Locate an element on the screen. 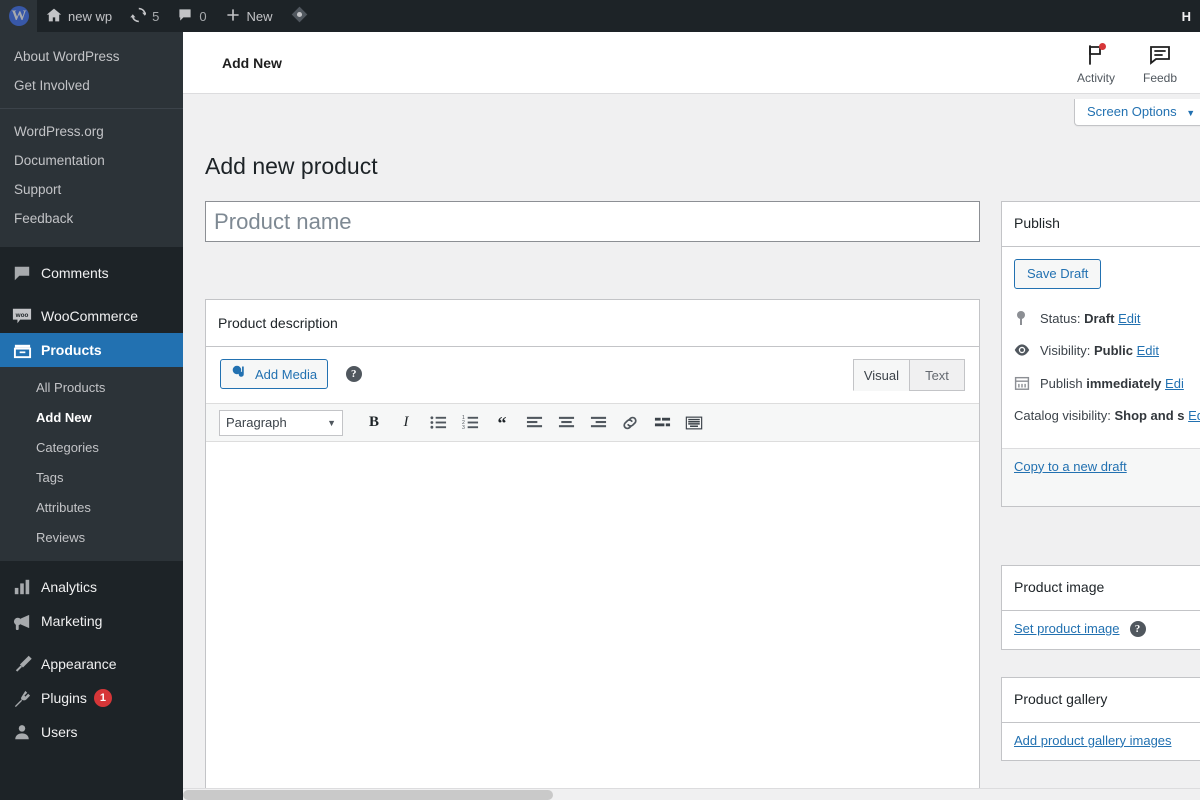  submenu-item-tags: Tags is located at coordinates (91, 478).